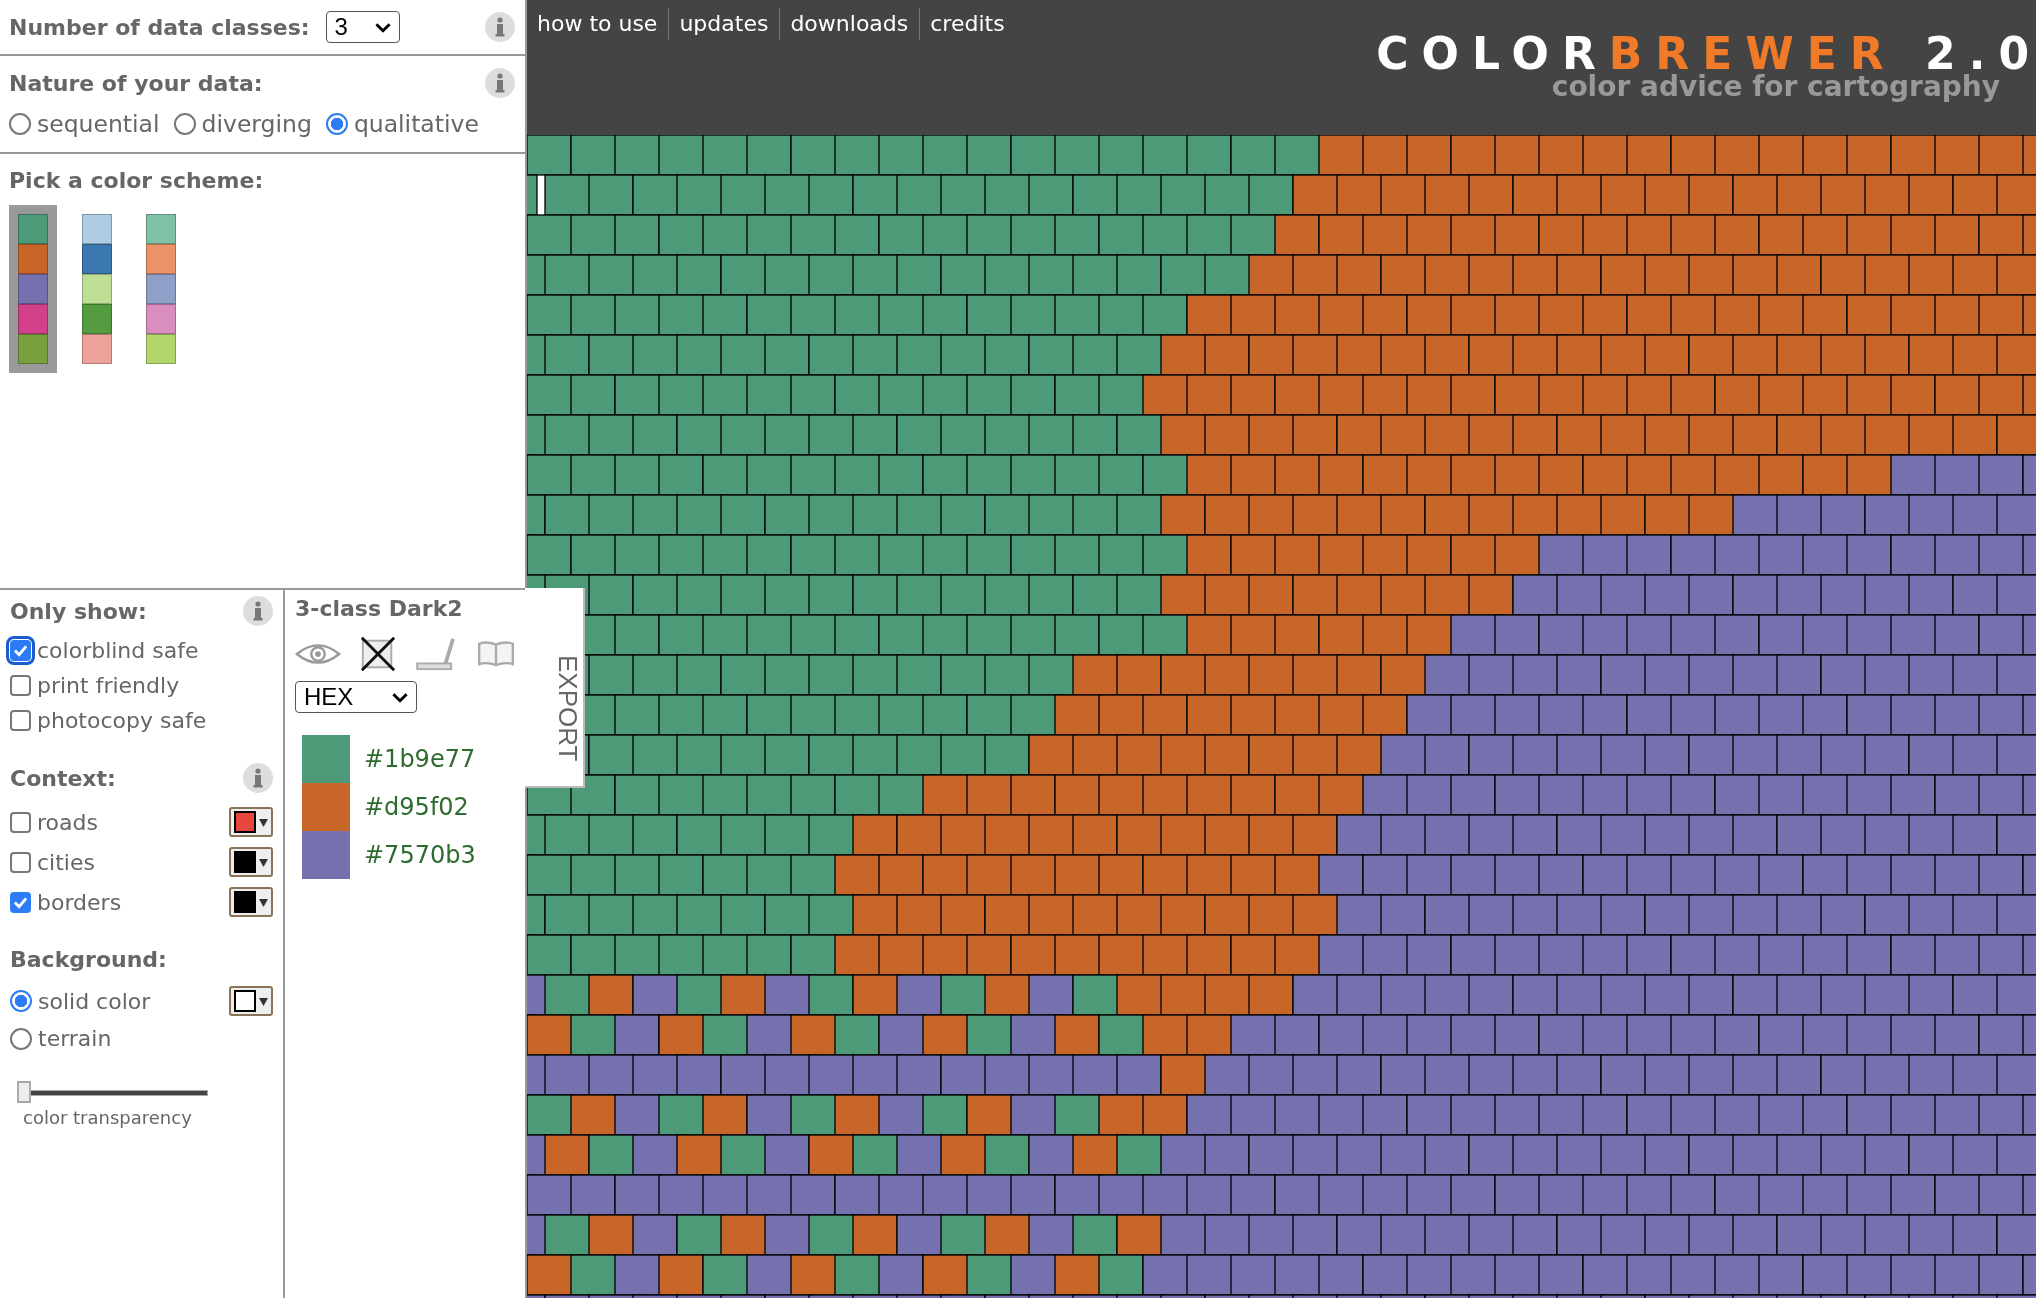  What do you see at coordinates (75, 1038) in the screenshot?
I see `radio-label: terrain` at bounding box center [75, 1038].